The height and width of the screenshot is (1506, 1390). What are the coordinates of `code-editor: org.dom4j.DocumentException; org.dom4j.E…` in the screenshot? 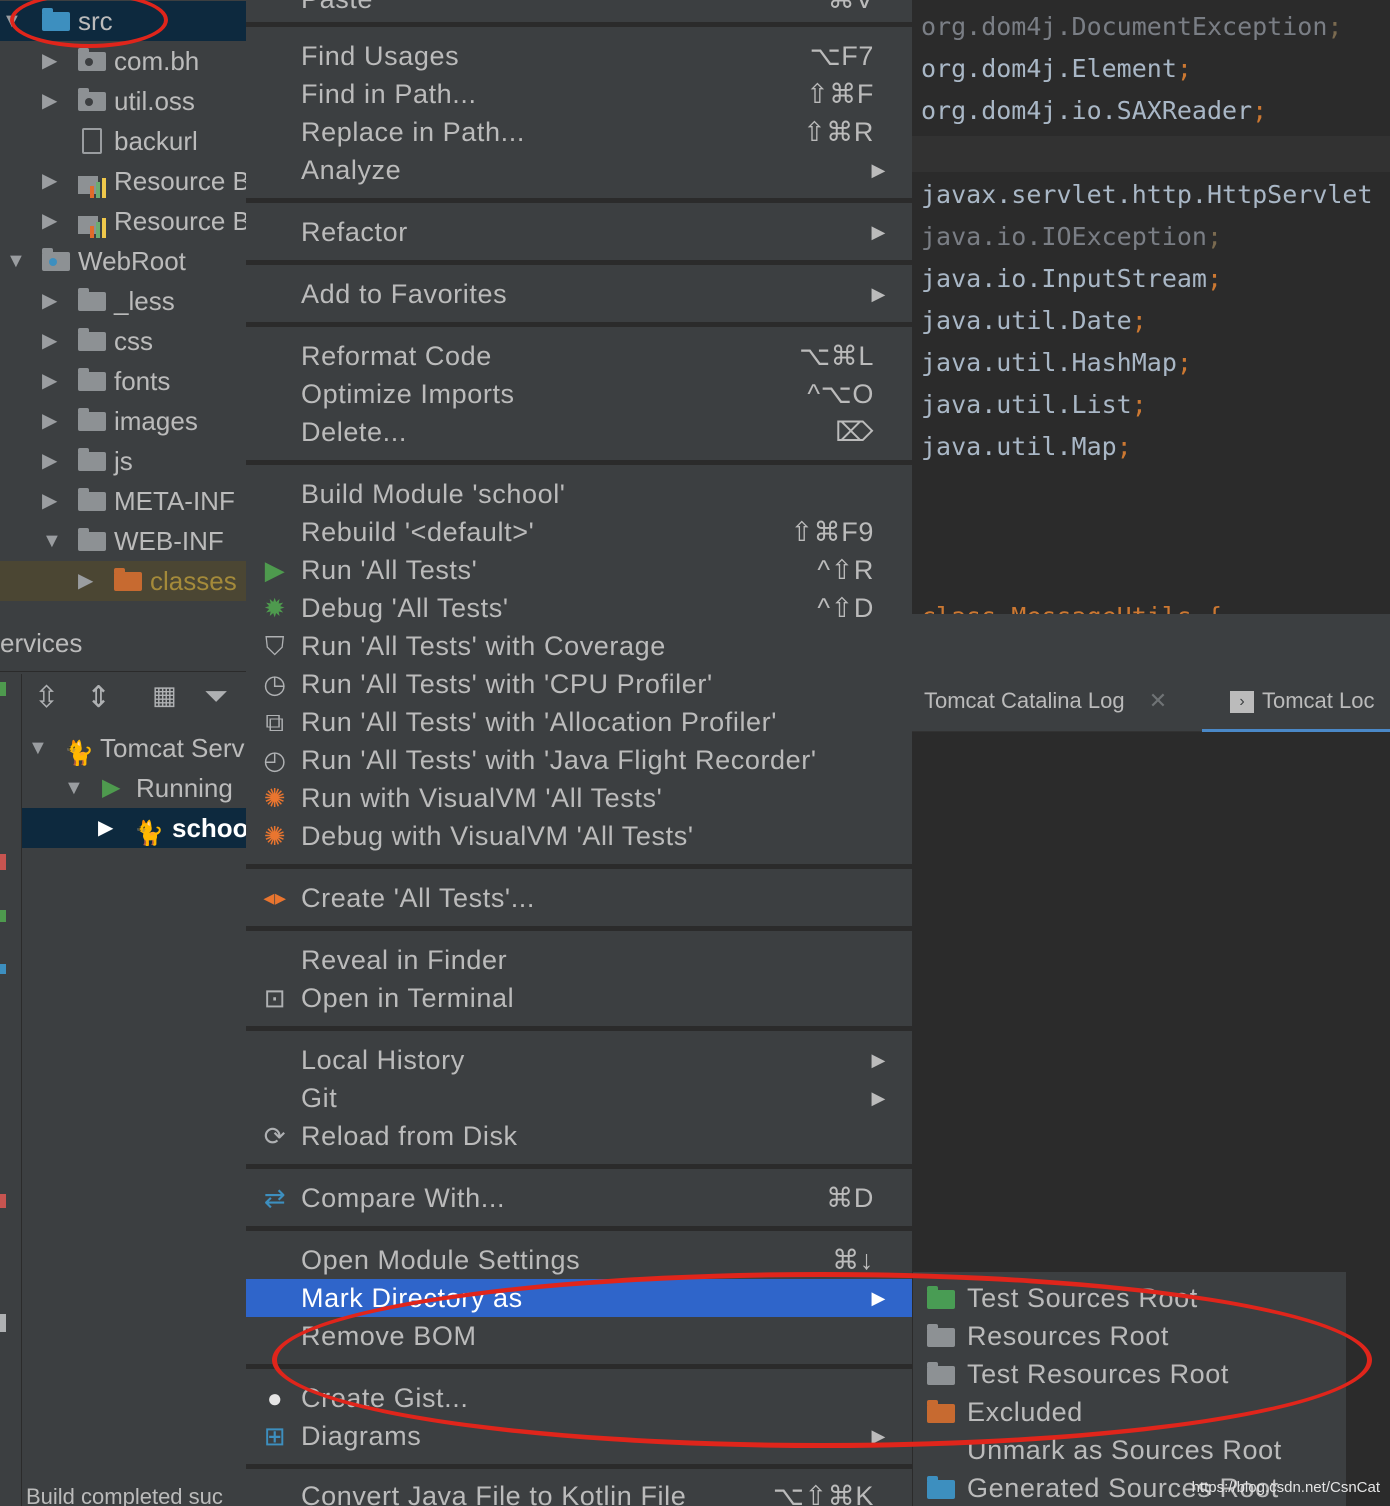 It's located at (1151, 307).